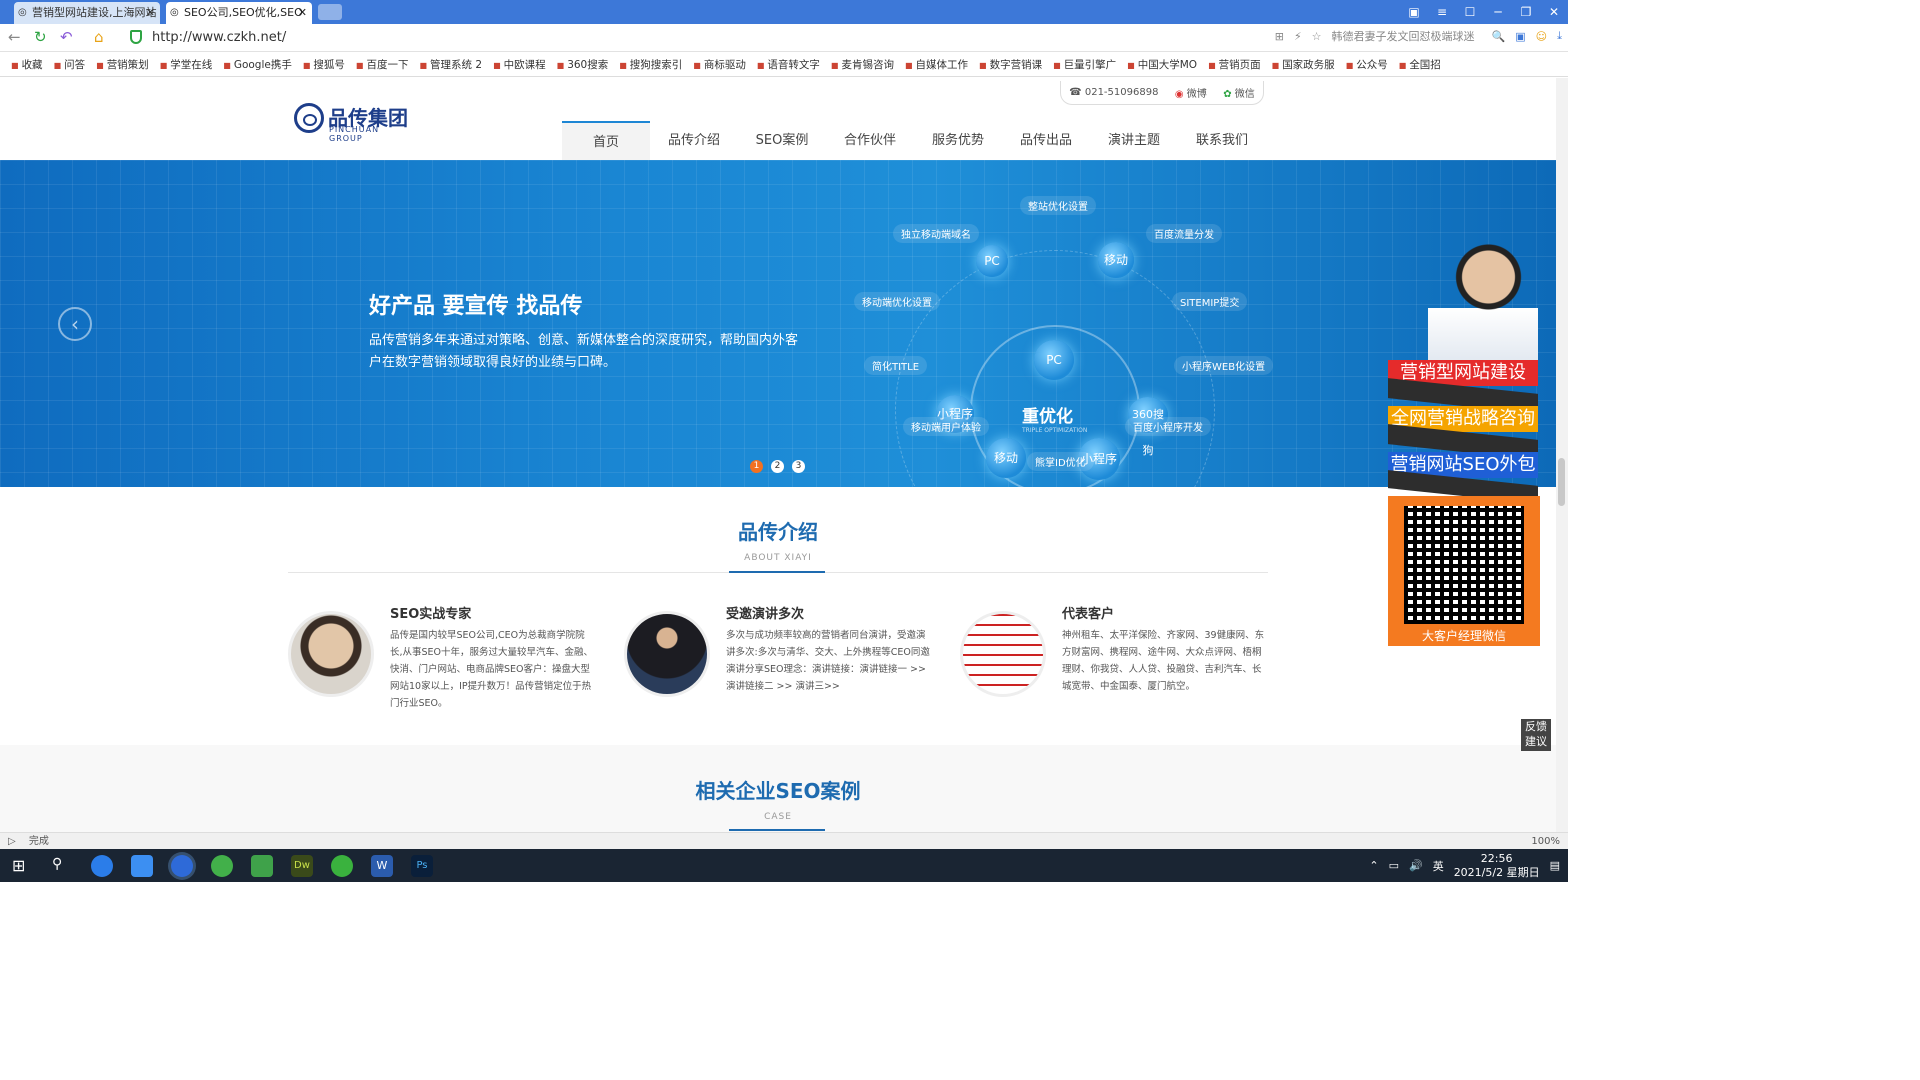 This screenshot has width=1920, height=1080. What do you see at coordinates (142, 866) in the screenshot?
I see `feishu-icon` at bounding box center [142, 866].